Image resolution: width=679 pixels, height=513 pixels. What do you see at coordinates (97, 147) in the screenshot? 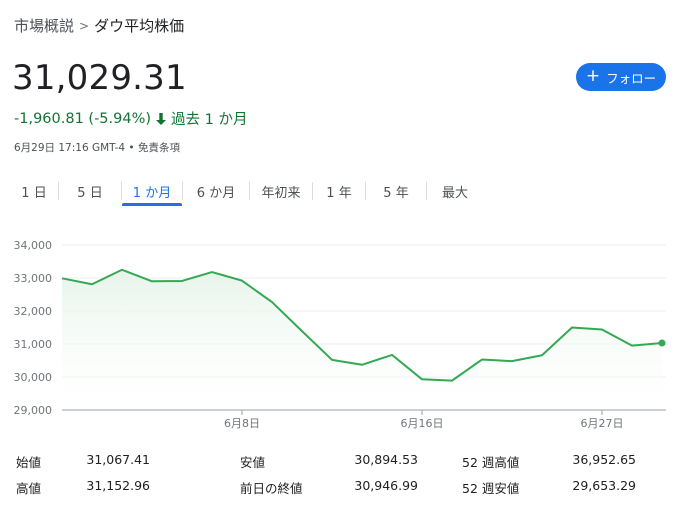
I see `timestamp-disclaimer: 6月29日 17:16 GMT-4 • 免責条項` at bounding box center [97, 147].